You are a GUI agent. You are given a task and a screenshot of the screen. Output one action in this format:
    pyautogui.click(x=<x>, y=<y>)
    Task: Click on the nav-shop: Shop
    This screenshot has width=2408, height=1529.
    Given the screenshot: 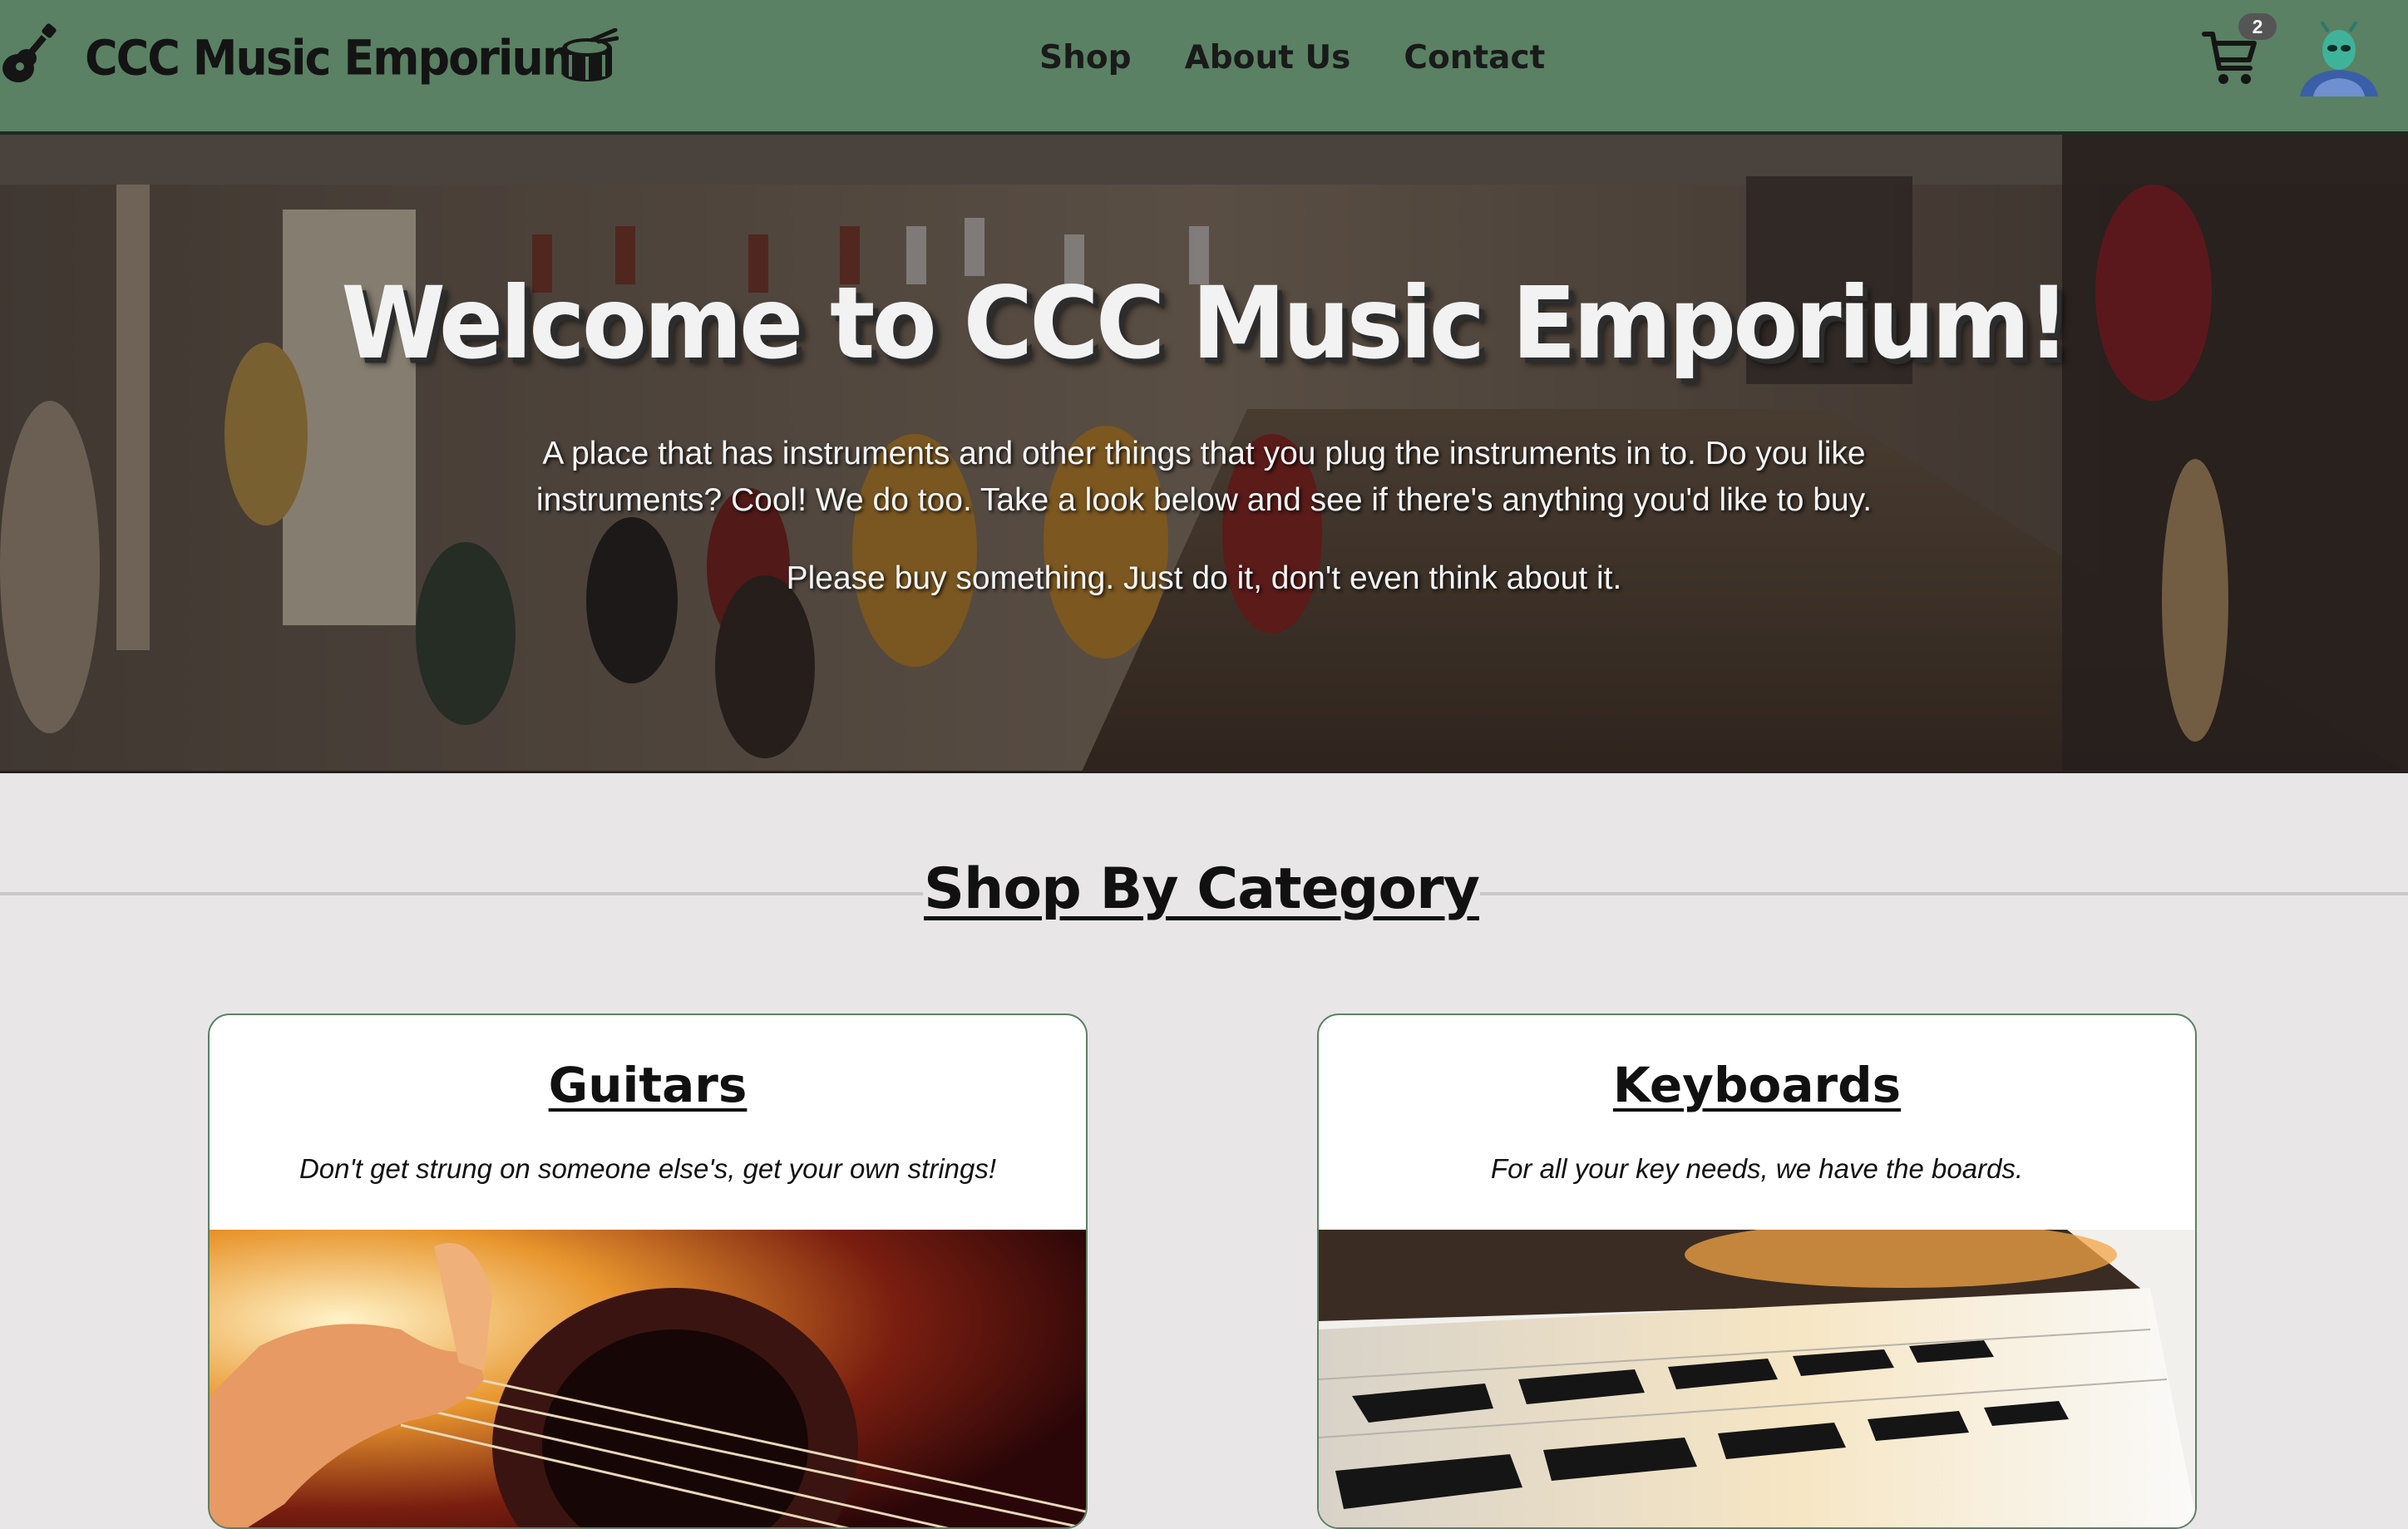 What is the action you would take?
    pyautogui.click(x=1086, y=58)
    